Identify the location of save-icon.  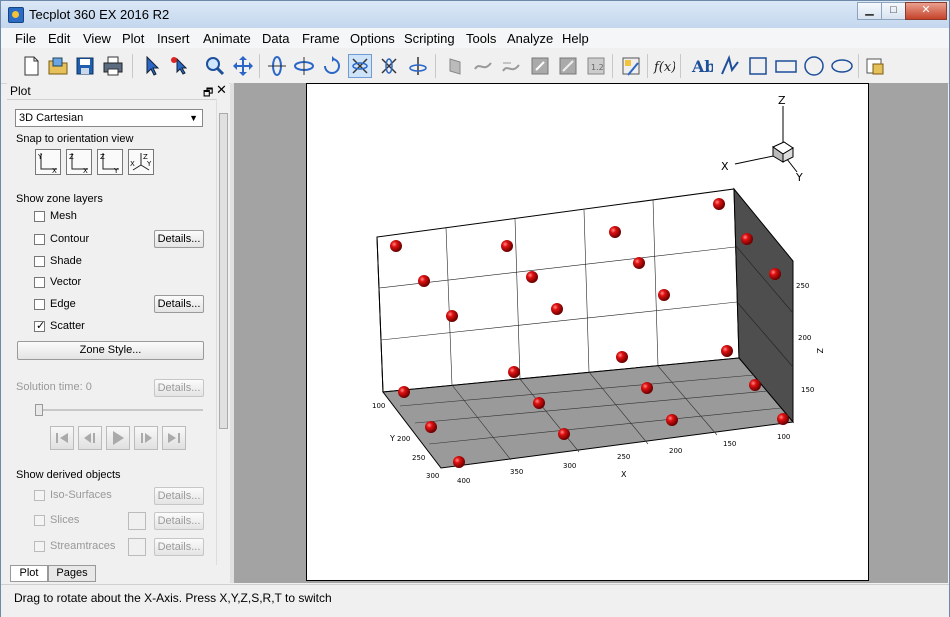
(85, 66).